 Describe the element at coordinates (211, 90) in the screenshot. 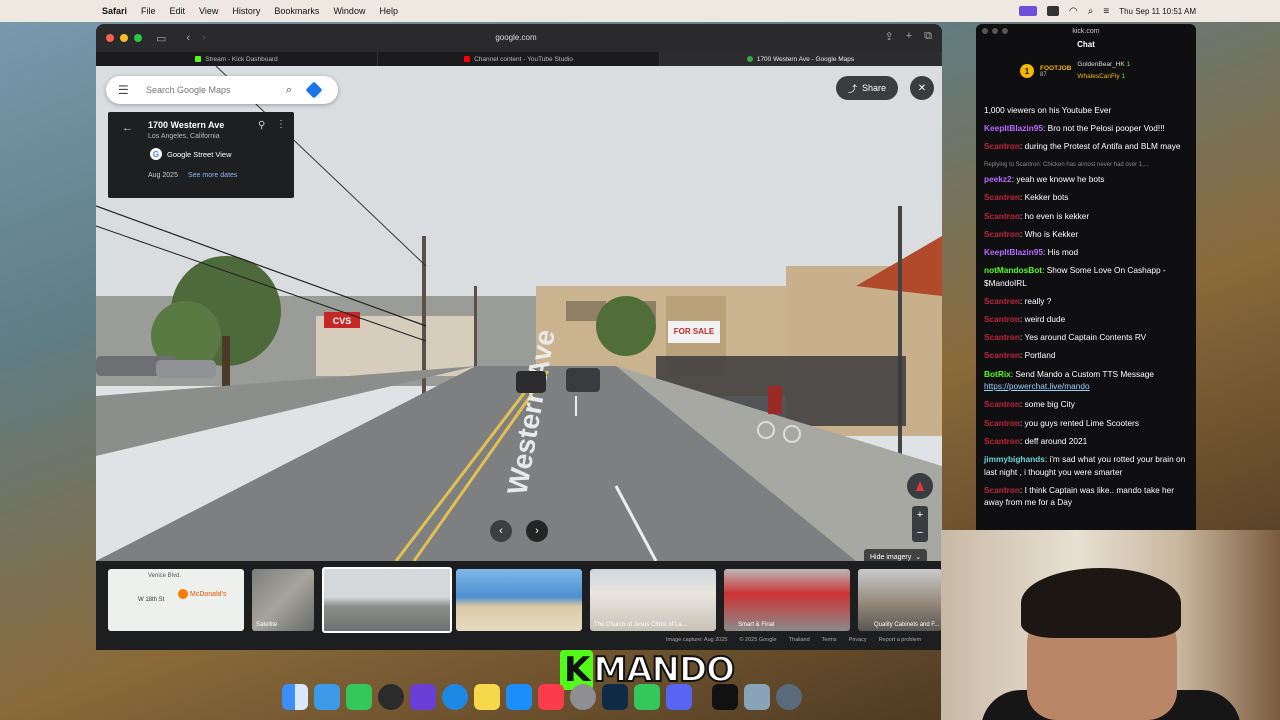

I see `search-input` at that location.